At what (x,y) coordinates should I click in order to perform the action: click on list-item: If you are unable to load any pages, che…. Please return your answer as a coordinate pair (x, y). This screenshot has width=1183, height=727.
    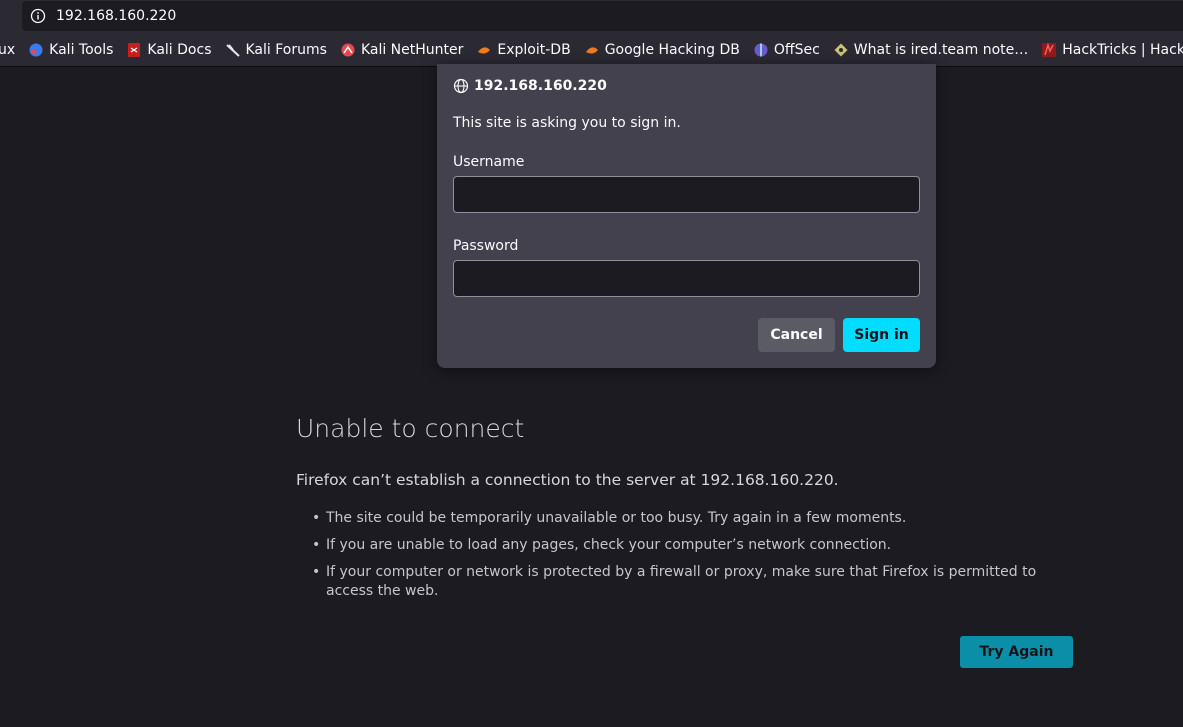
    Looking at the image, I should click on (694, 545).